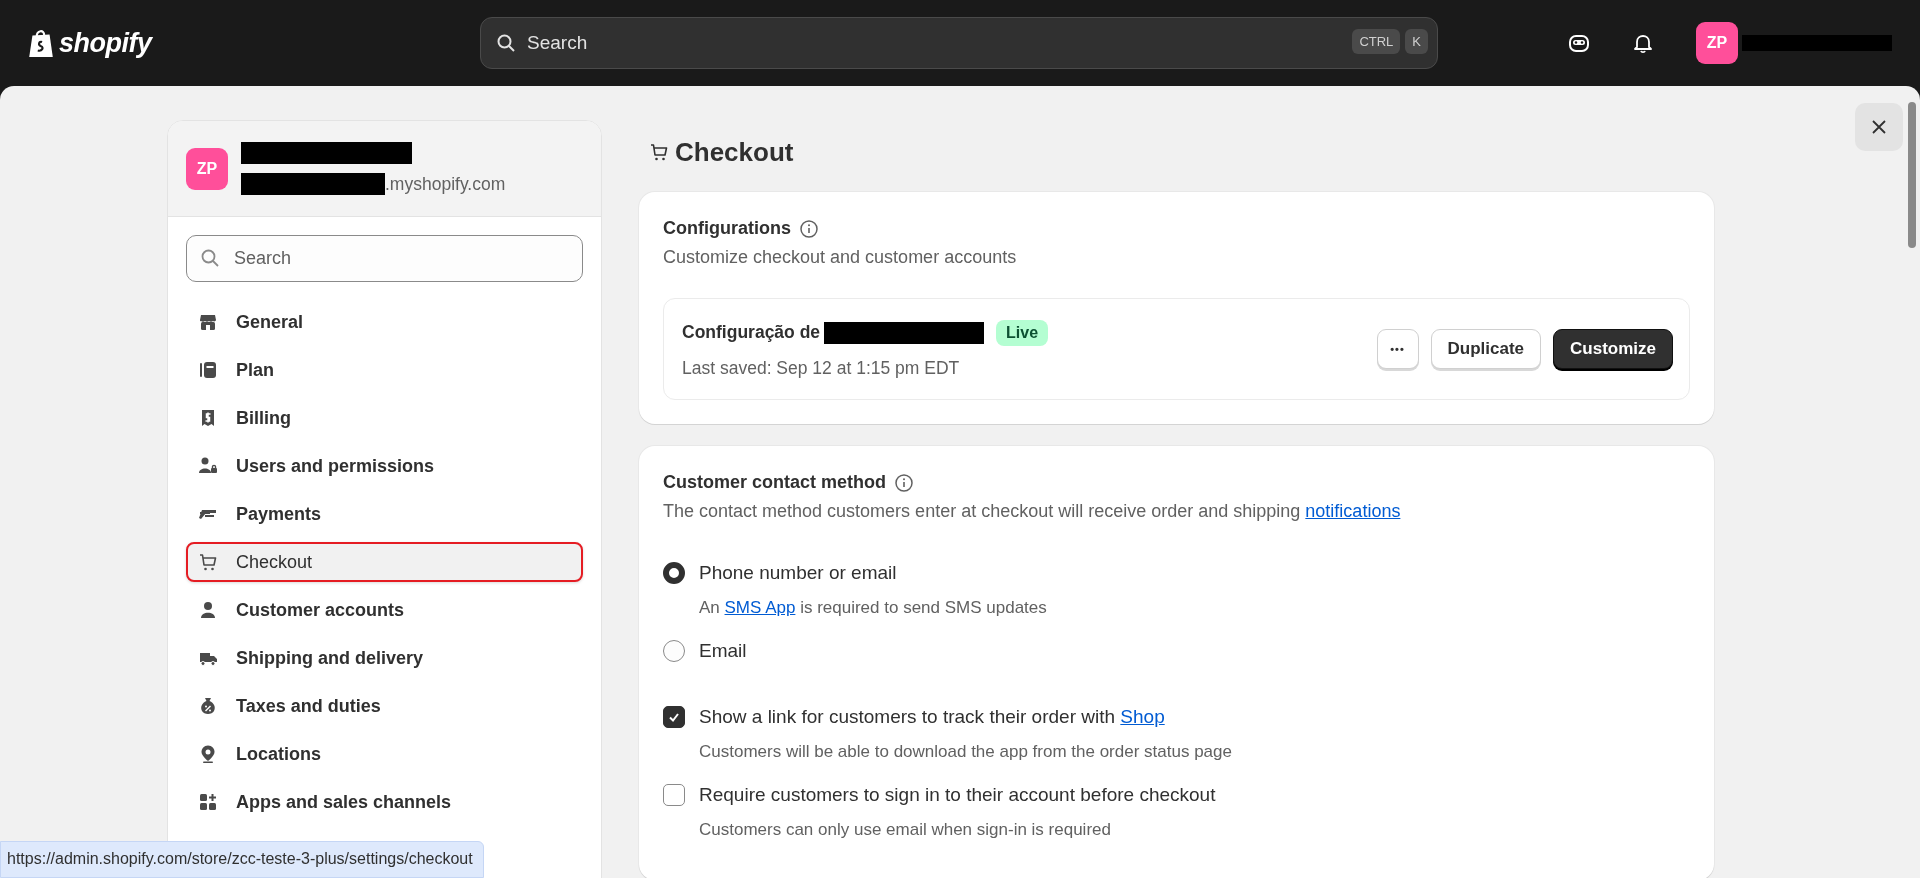  Describe the element at coordinates (208, 322) in the screenshot. I see `store-icon` at that location.